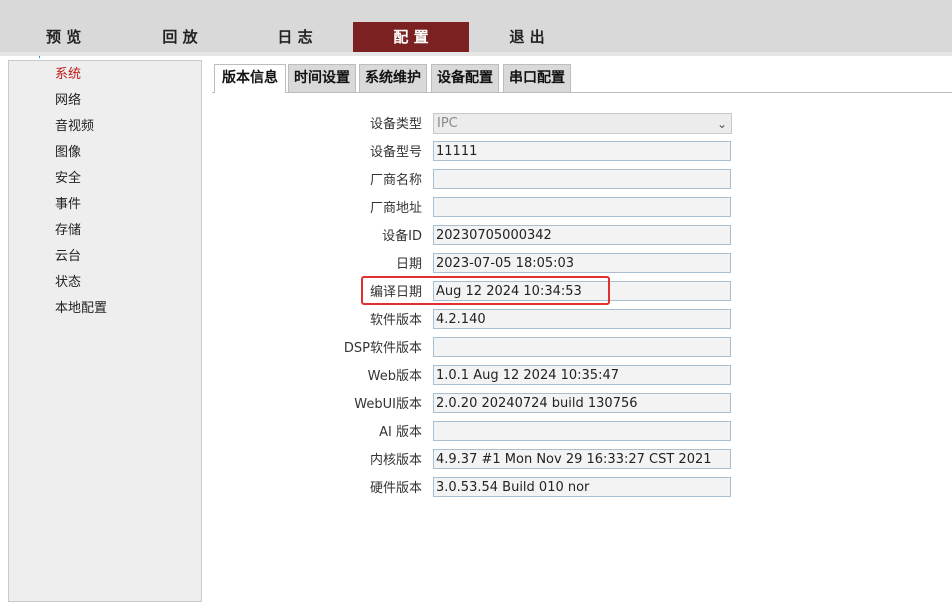 The image size is (952, 602). Describe the element at coordinates (81, 309) in the screenshot. I see `sidebar-item-local-config: 本地配置` at that location.